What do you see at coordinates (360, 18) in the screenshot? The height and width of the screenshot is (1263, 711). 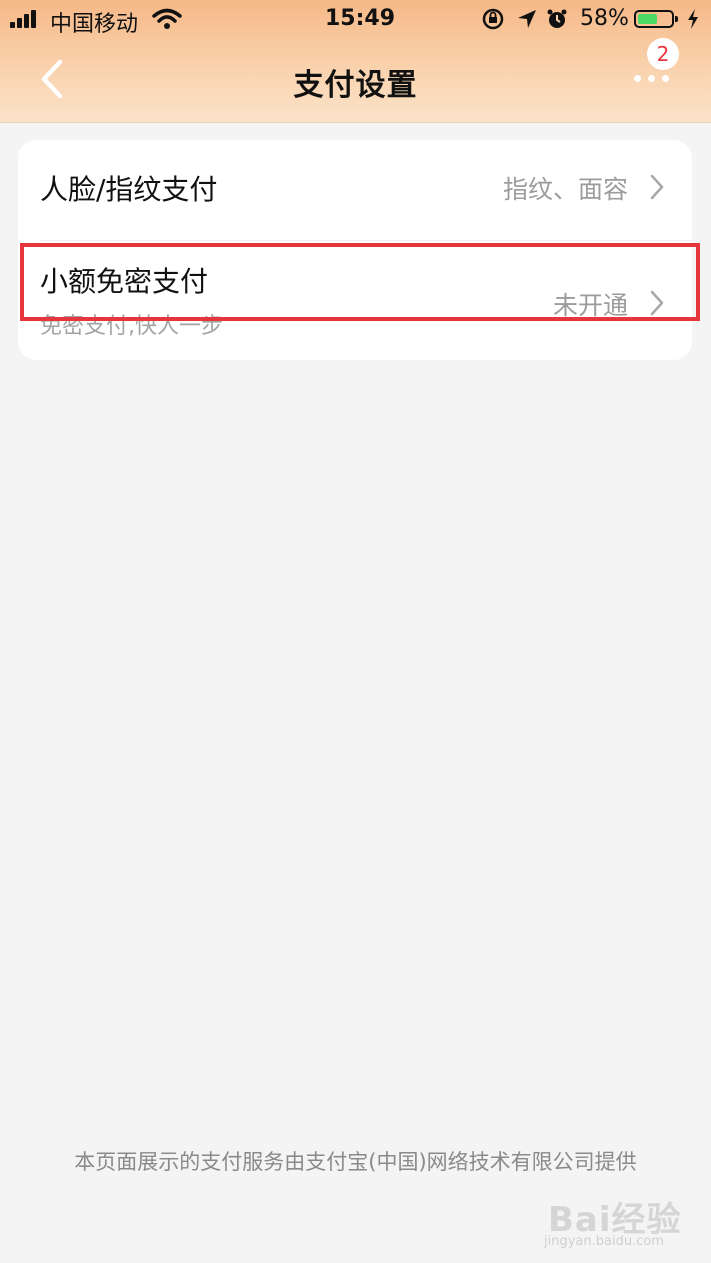 I see `clock: 15:49` at bounding box center [360, 18].